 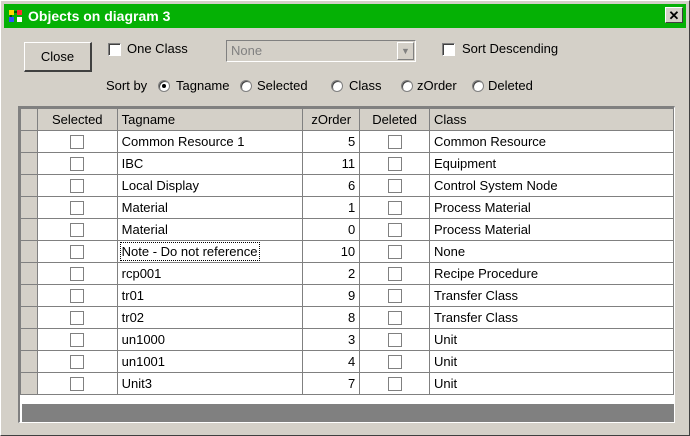 I want to click on zorder-cell: 5, so click(x=331, y=141).